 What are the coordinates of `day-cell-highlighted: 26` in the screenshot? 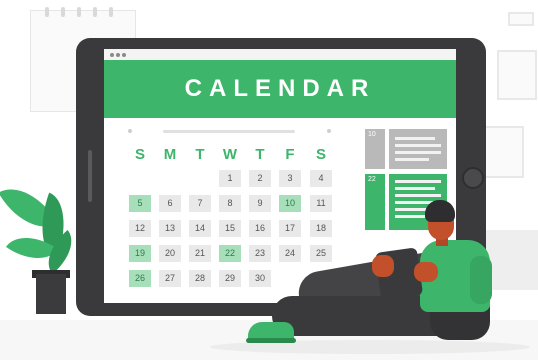 It's located at (140, 278).